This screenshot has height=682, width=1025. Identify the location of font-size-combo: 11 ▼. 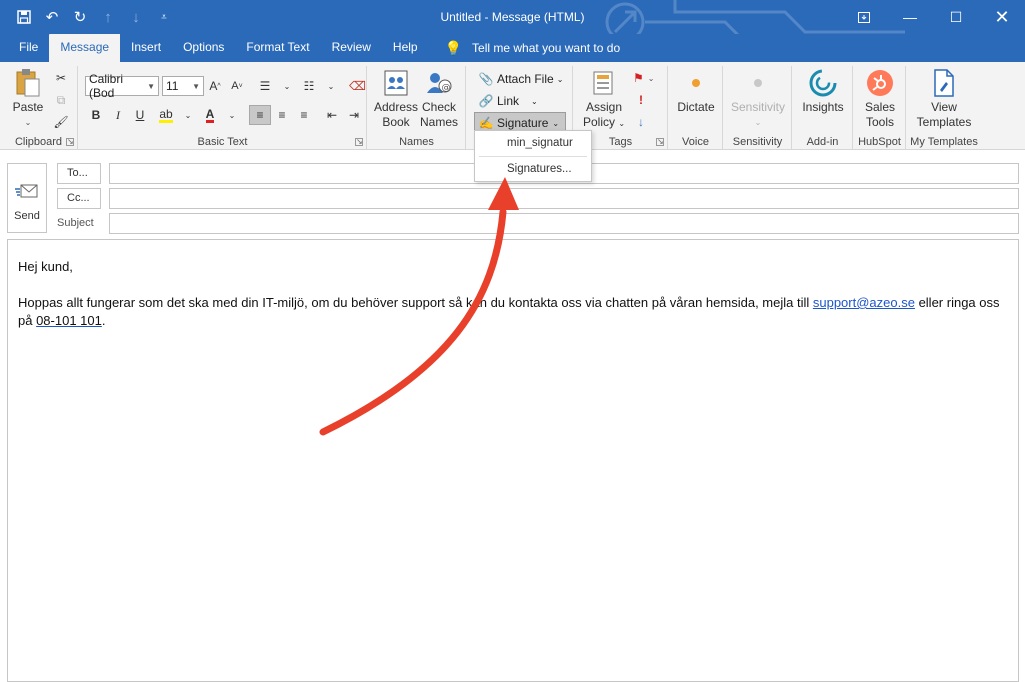
(183, 86).